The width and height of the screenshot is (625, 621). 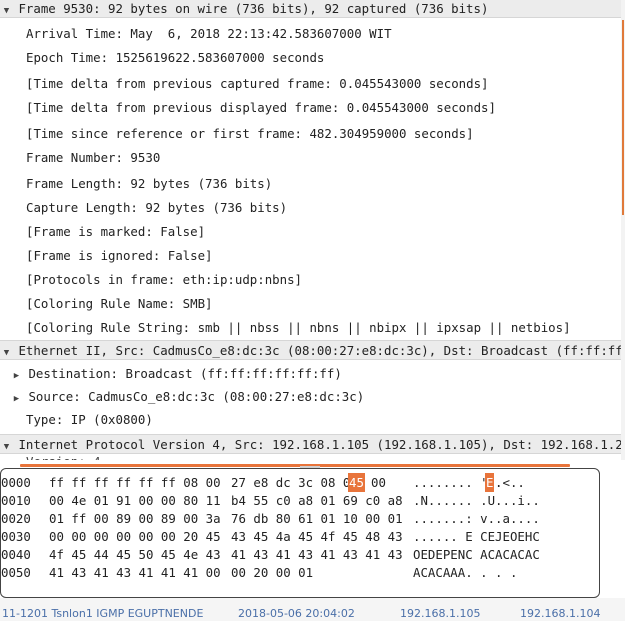 What do you see at coordinates (378, 482) in the screenshot?
I see `hex-bytes-tail: 00` at bounding box center [378, 482].